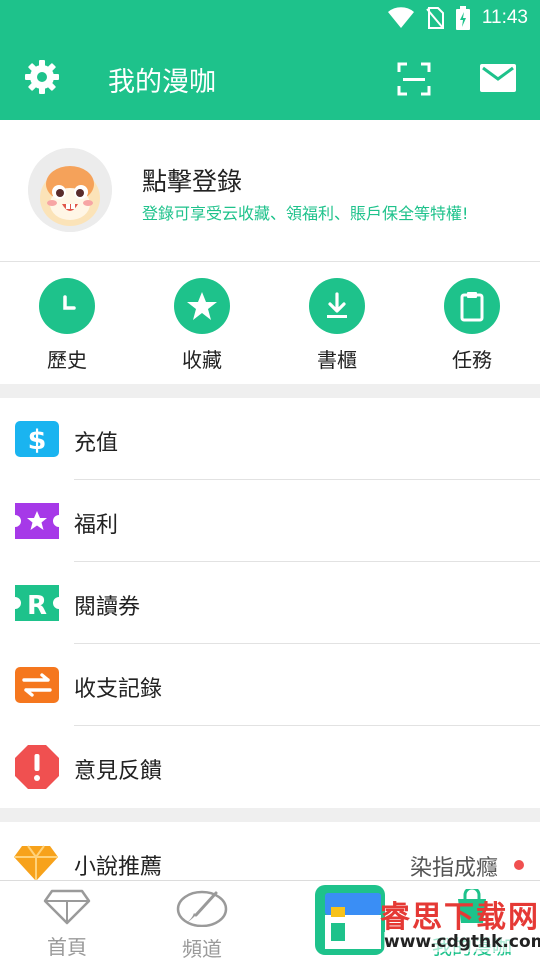 The image size is (540, 960). I want to click on star-icon, so click(202, 306).